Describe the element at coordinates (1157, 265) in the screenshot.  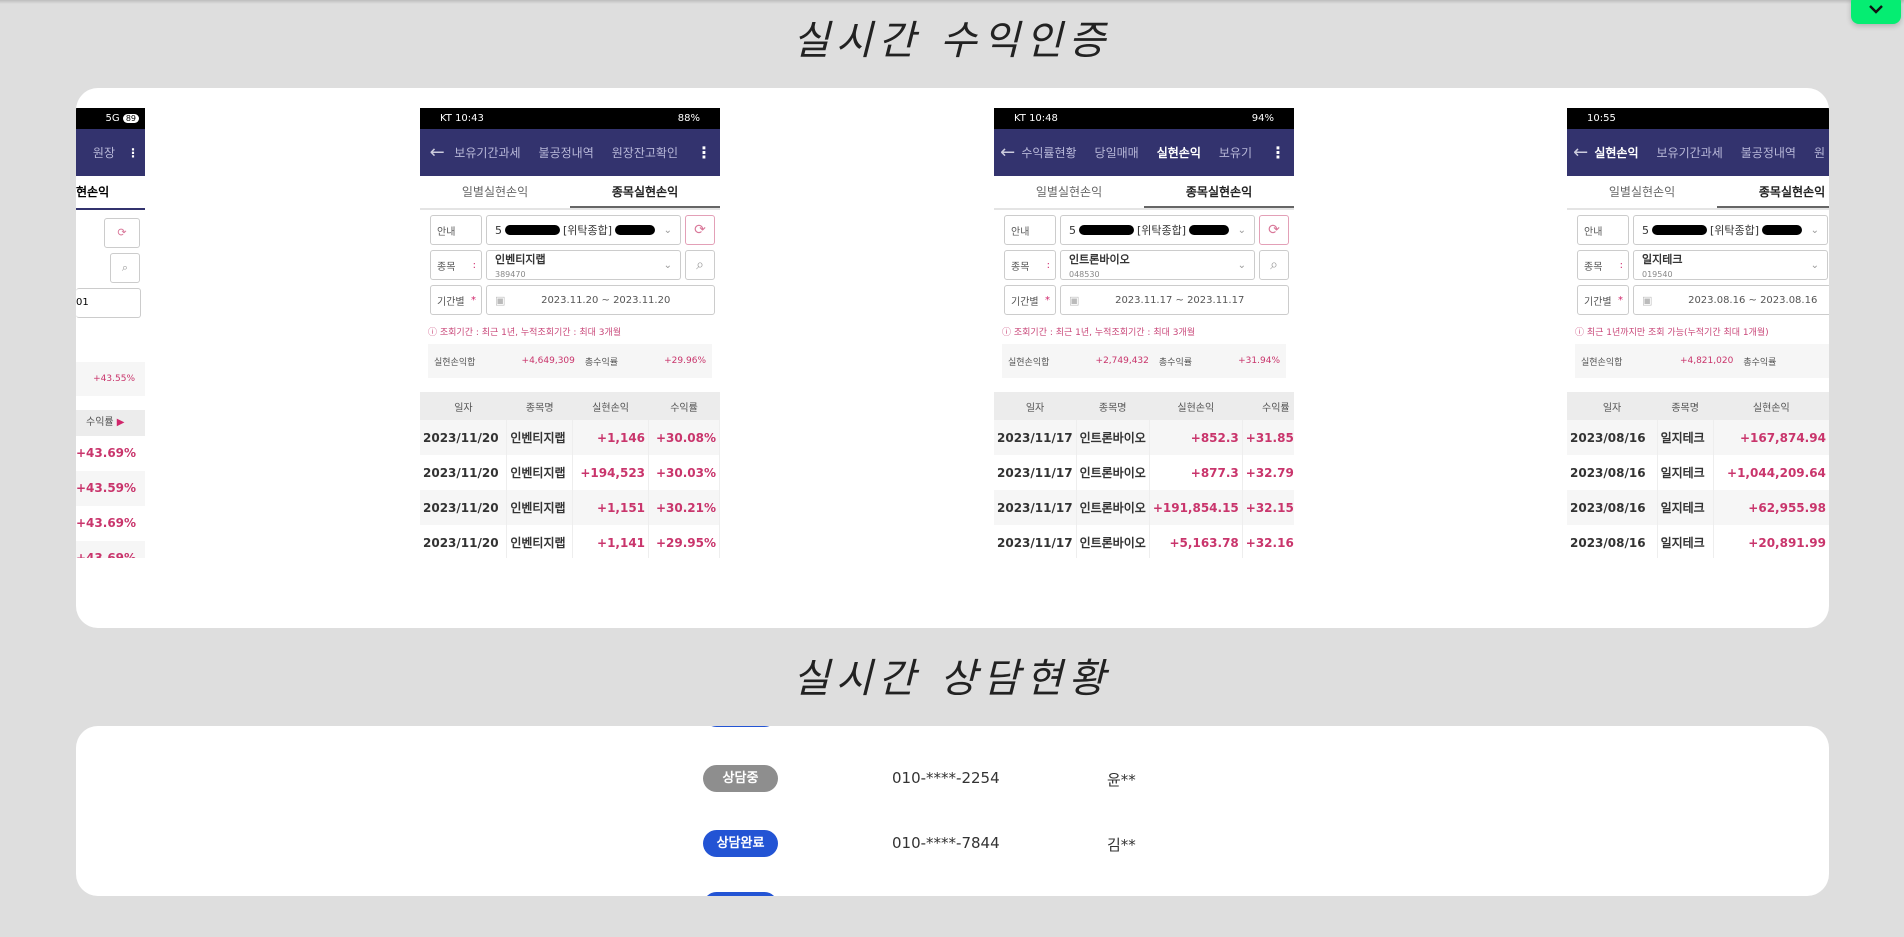
I see `stock-select: 인트론바이오 048530 ⌄` at that location.